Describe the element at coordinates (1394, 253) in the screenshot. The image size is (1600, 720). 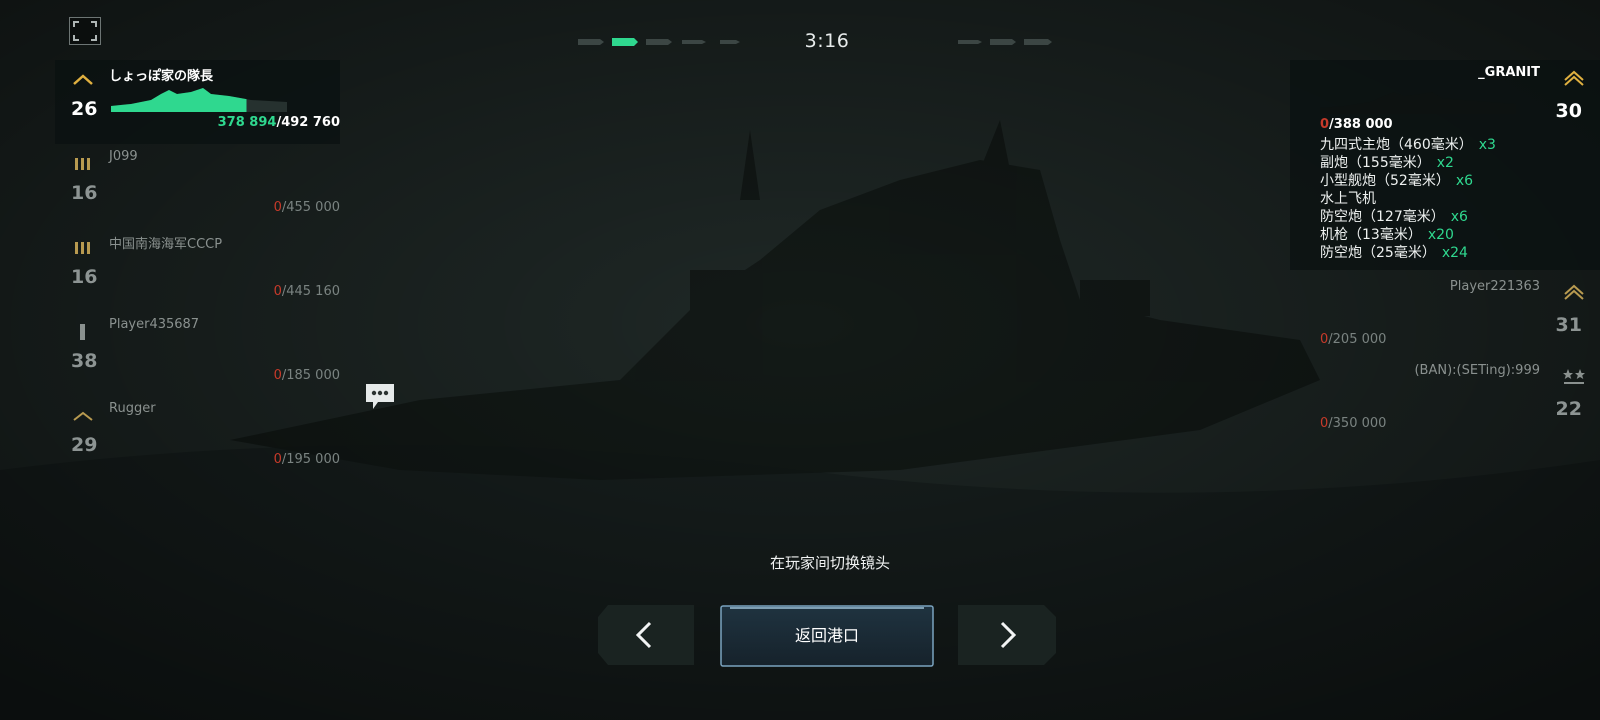
I see `weapon-item: 防空炮（25毫米） x24` at that location.